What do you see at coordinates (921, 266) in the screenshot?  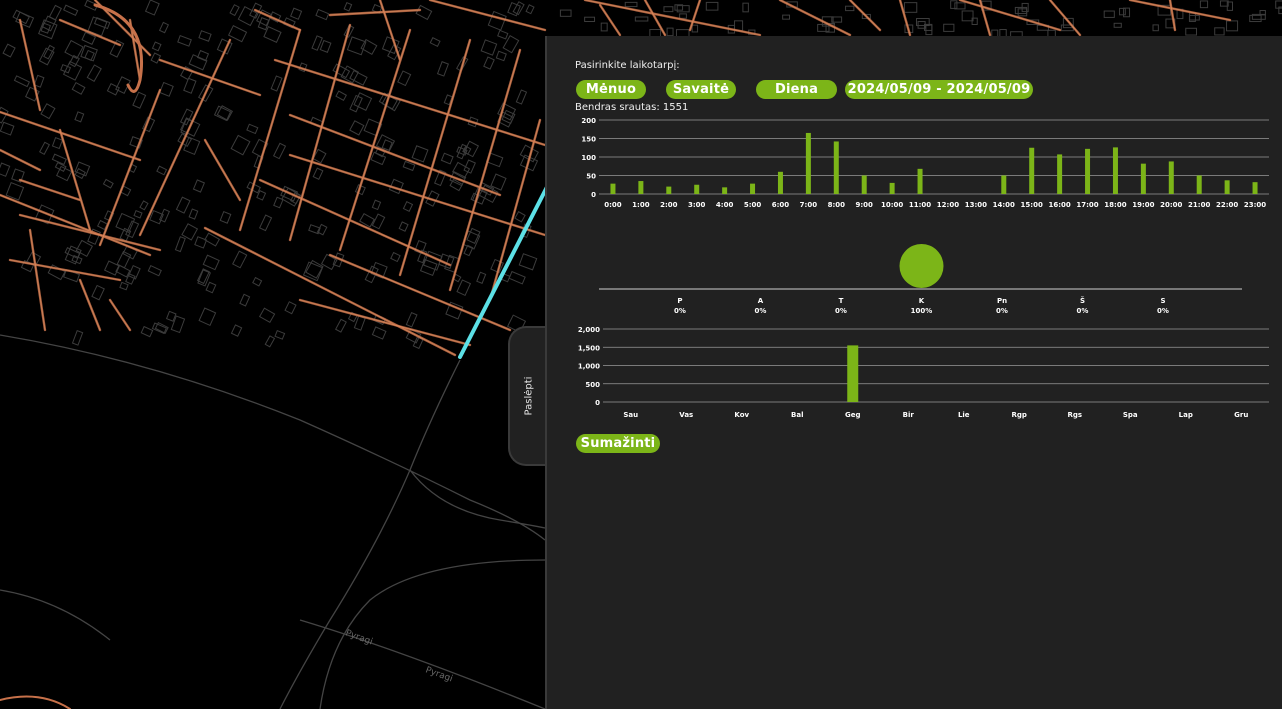 I see `weekday-bubble` at bounding box center [921, 266].